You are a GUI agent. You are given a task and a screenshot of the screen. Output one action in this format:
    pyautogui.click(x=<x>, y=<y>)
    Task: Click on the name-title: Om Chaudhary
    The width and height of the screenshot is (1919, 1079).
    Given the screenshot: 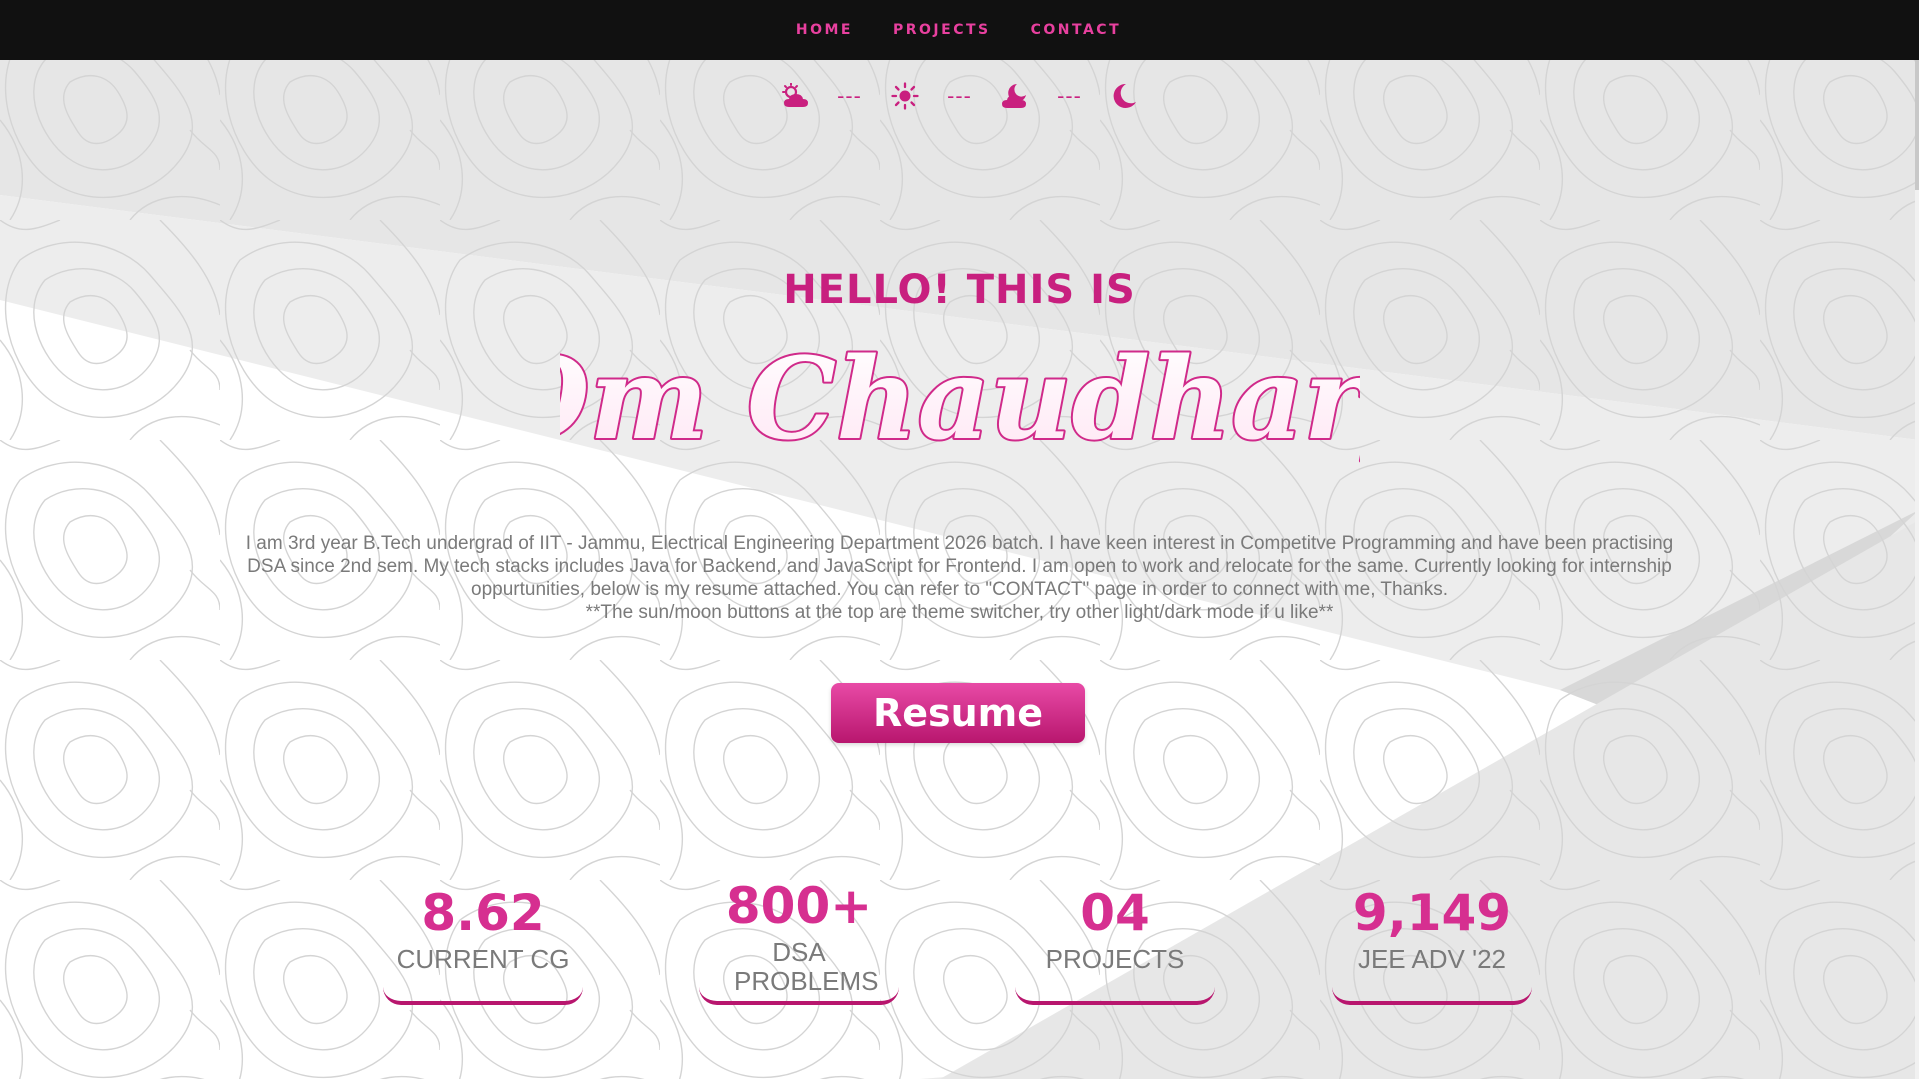 What is the action you would take?
    pyautogui.click(x=960, y=399)
    